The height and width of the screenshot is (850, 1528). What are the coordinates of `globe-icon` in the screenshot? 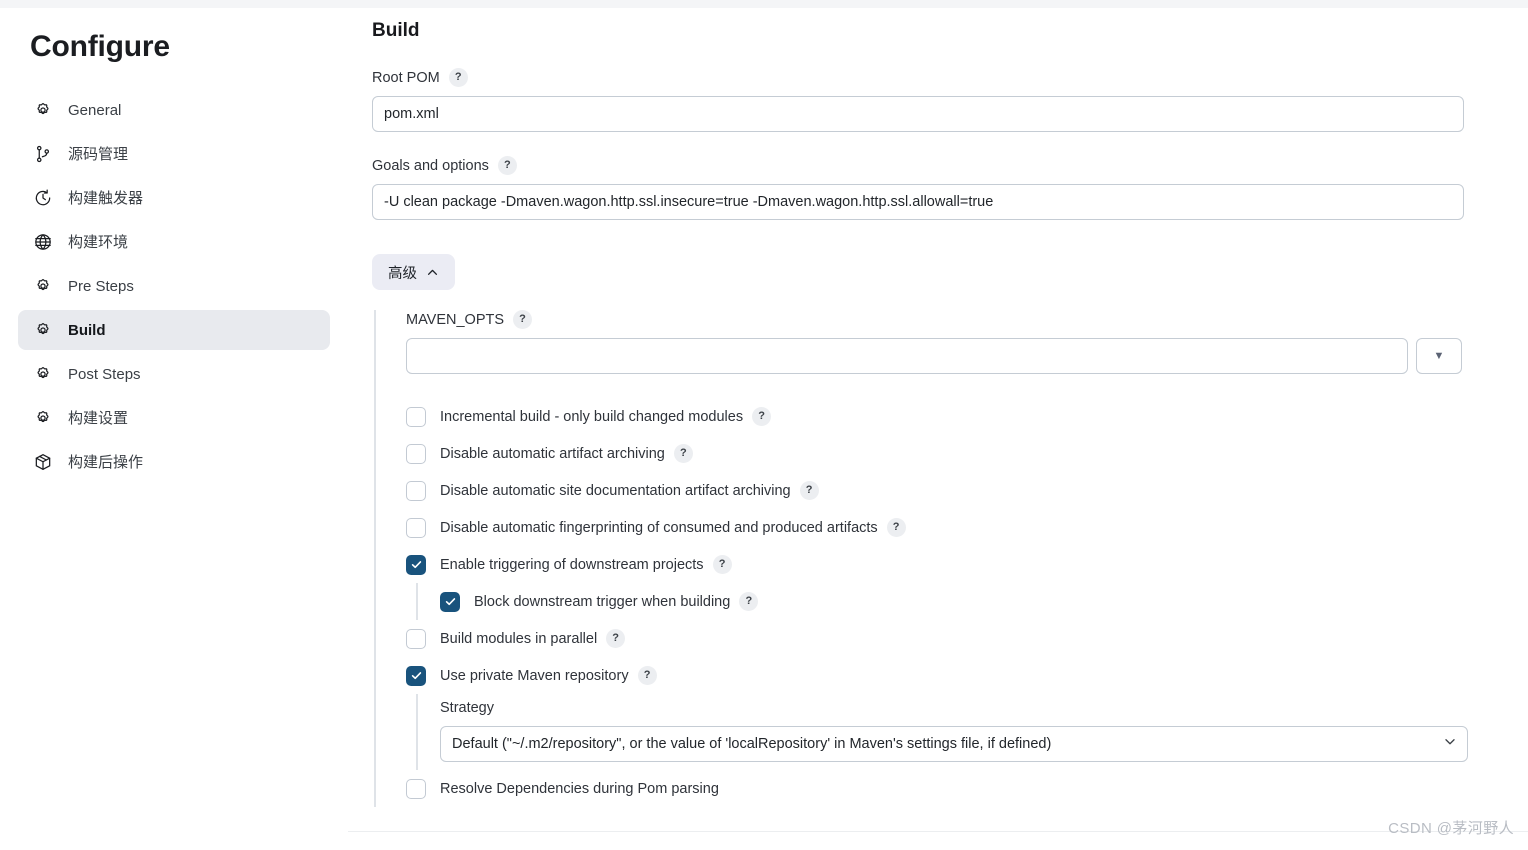 It's located at (43, 242).